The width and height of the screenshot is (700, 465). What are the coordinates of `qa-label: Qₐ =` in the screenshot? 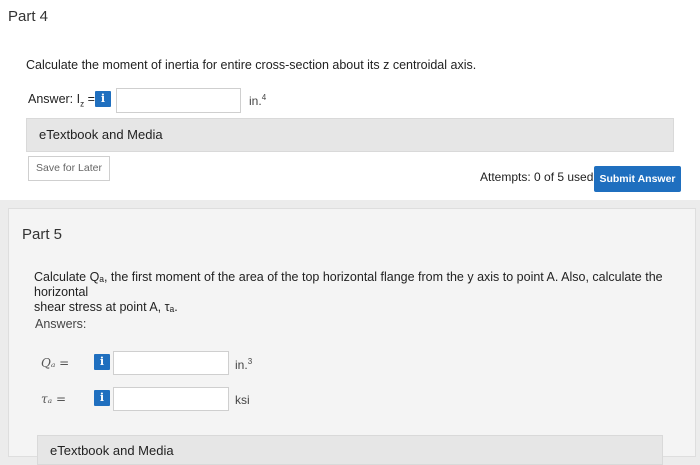 It's located at (55, 363).